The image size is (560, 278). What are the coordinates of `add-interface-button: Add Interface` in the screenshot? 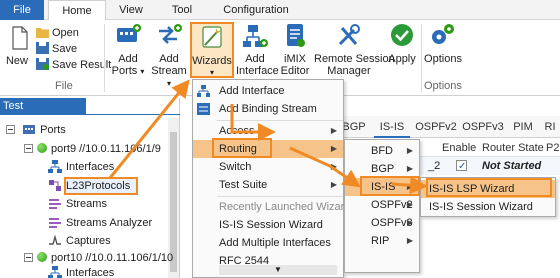 It's located at (257, 49).